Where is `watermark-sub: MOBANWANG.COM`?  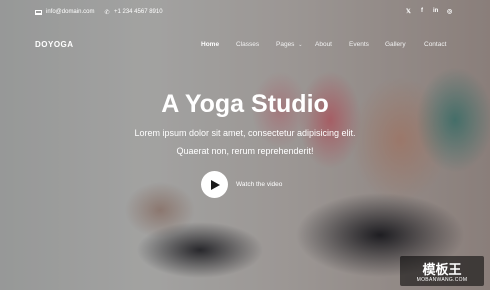
watermark-sub: MOBANWANG.COM is located at coordinates (442, 280).